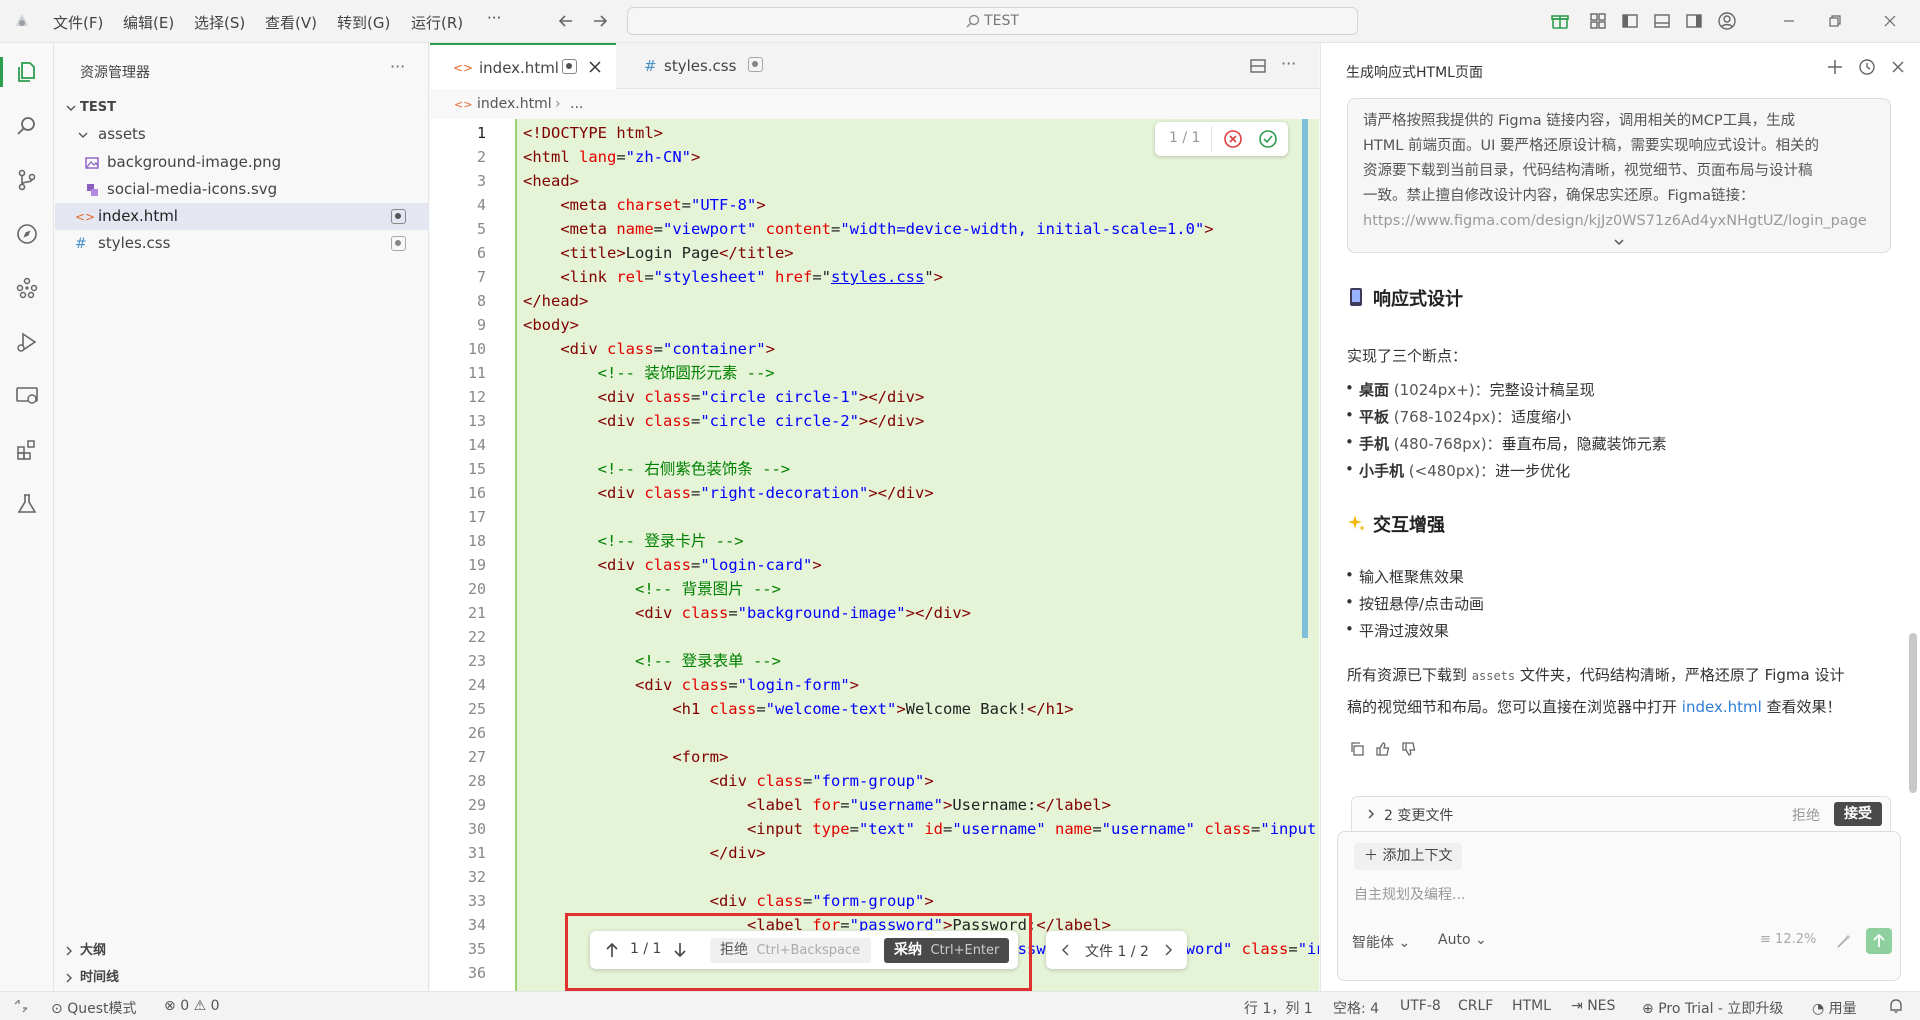  Describe the element at coordinates (1818, 1009) in the screenshot. I see `gauge-icon: ◔` at that location.